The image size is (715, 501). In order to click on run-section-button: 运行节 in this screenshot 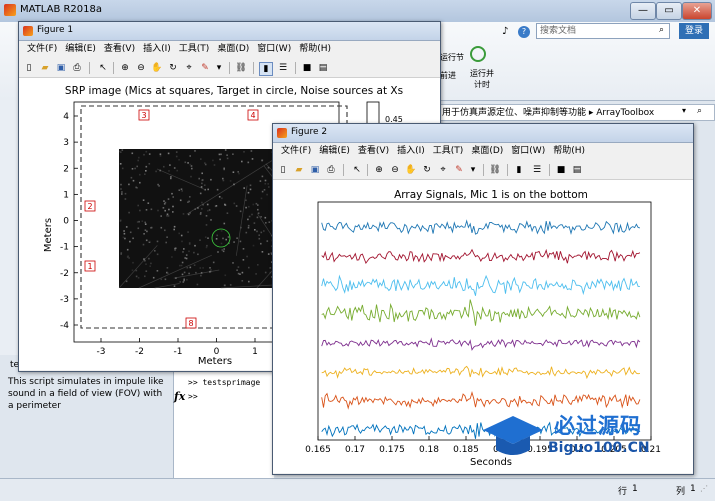, I will do `click(452, 57)`.